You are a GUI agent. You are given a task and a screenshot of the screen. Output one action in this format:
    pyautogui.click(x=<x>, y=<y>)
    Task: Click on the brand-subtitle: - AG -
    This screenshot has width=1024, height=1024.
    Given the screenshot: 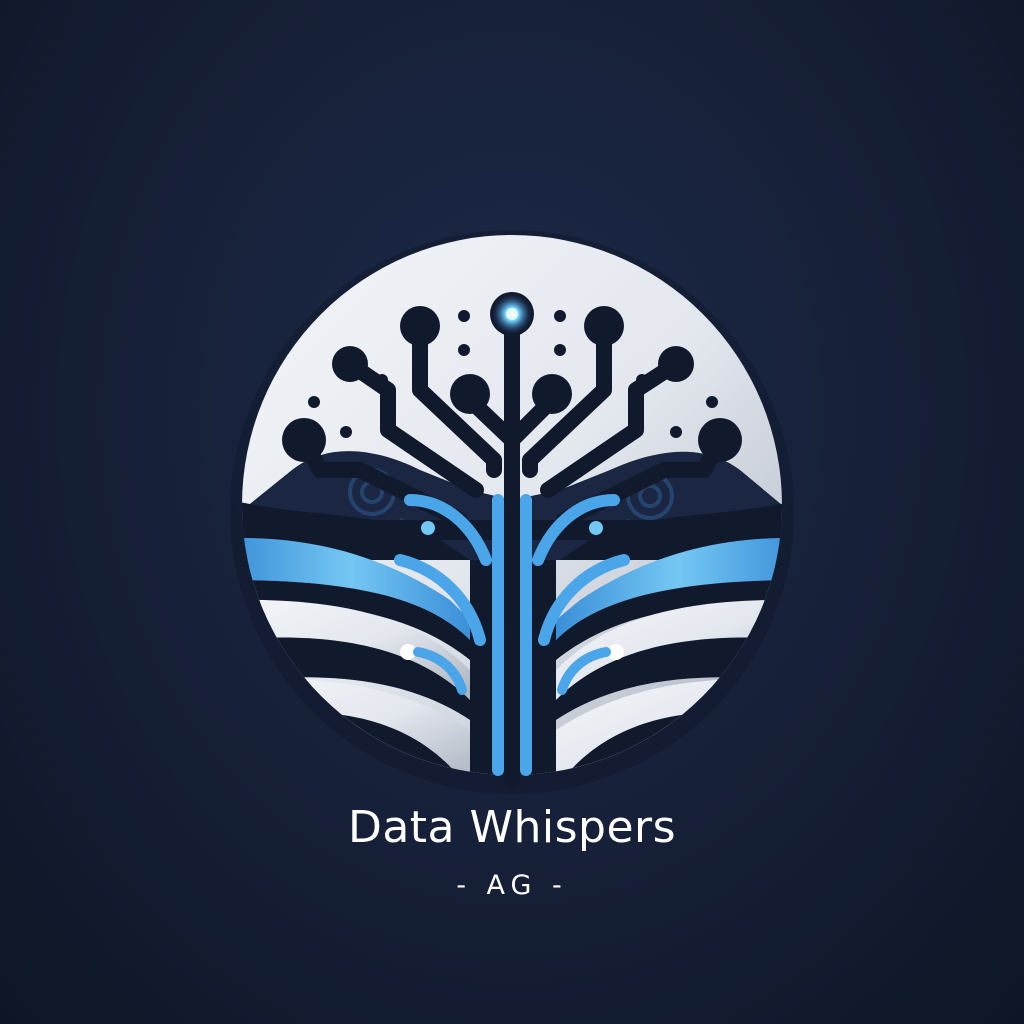 What is the action you would take?
    pyautogui.click(x=512, y=885)
    